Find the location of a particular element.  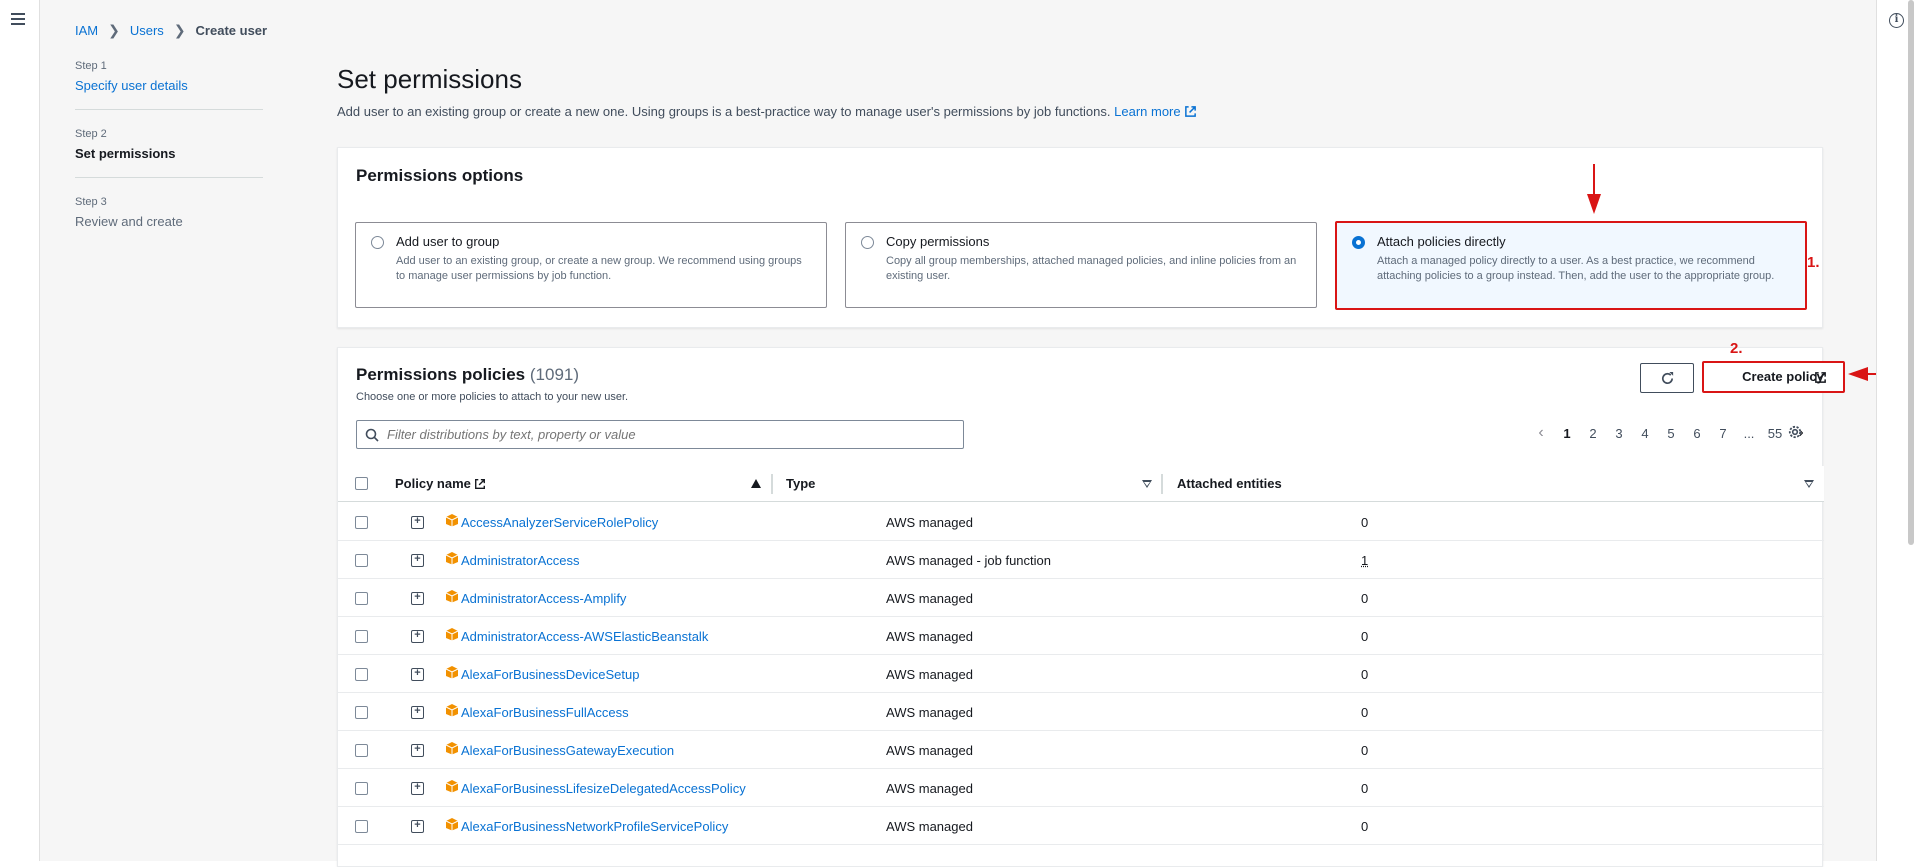

attached-entities: 1 is located at coordinates (1364, 560).